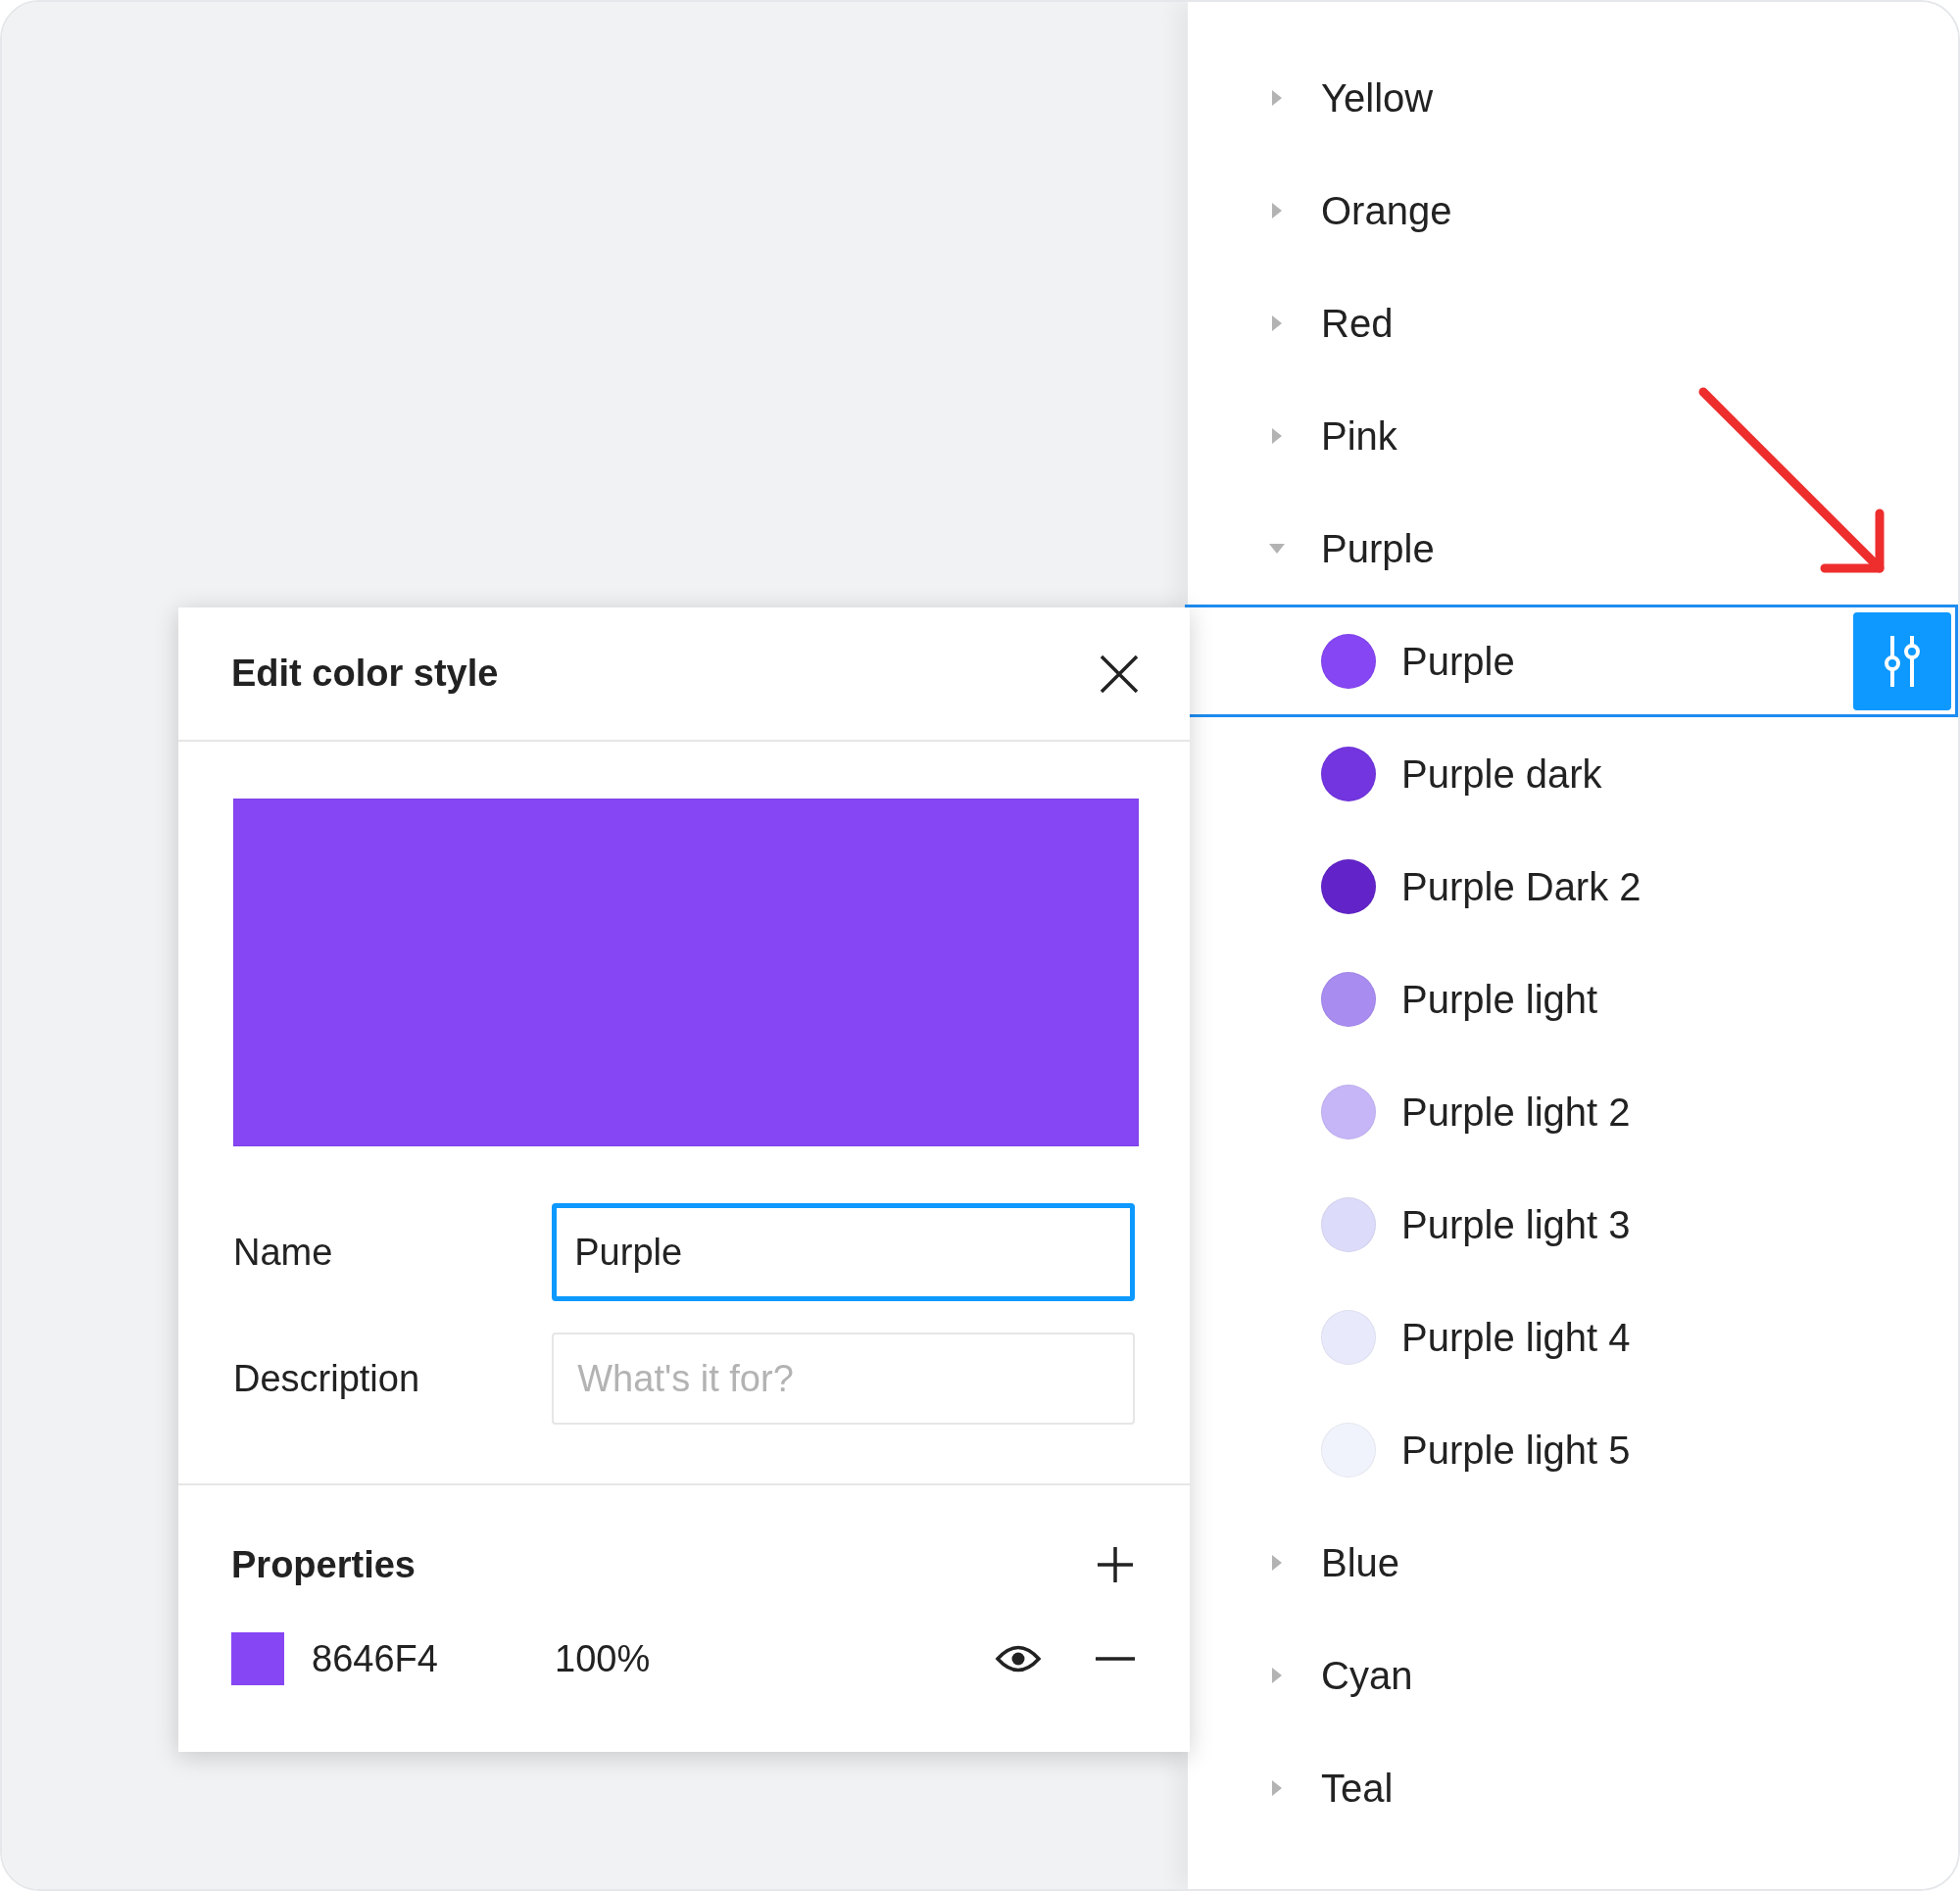 This screenshot has height=1891, width=1960. What do you see at coordinates (1516, 1338) in the screenshot?
I see `color-style-label: Purple light 4` at bounding box center [1516, 1338].